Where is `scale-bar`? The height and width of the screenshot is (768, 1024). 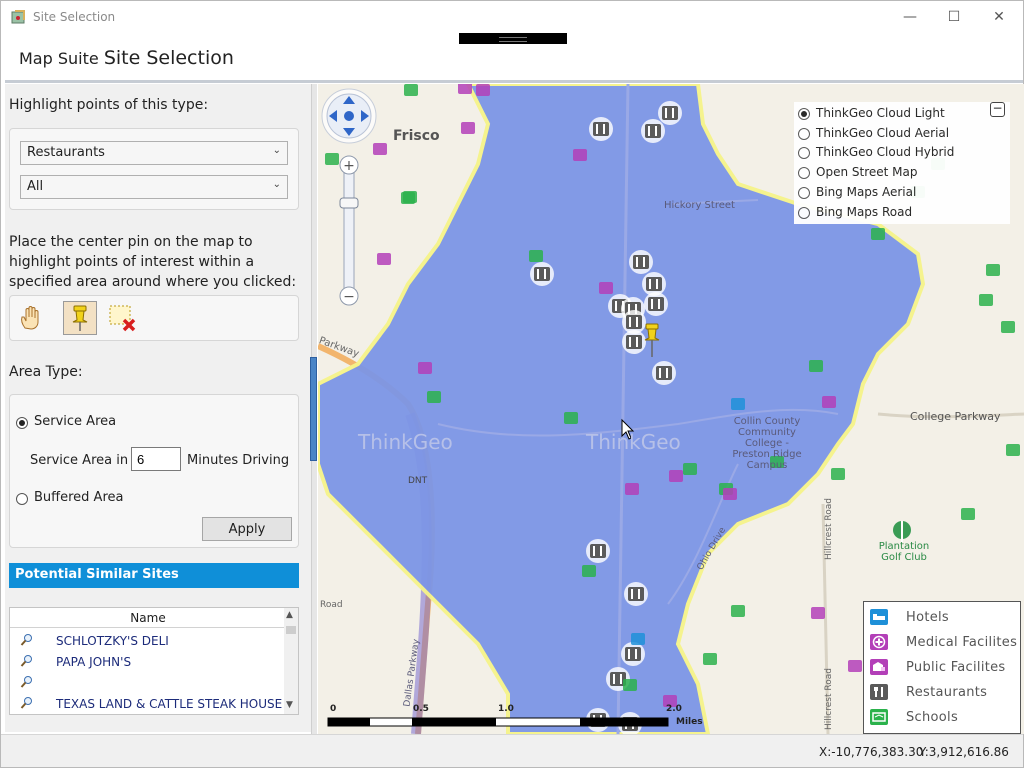
scale-bar is located at coordinates (498, 722).